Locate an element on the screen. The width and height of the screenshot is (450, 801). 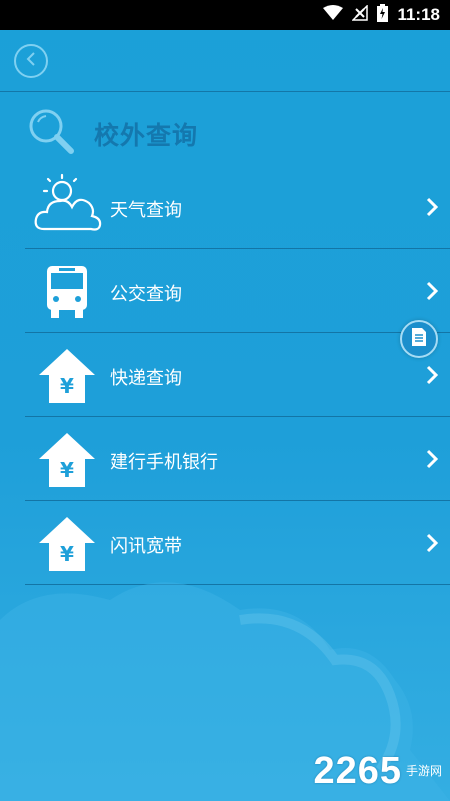
back-icon is located at coordinates (31, 61).